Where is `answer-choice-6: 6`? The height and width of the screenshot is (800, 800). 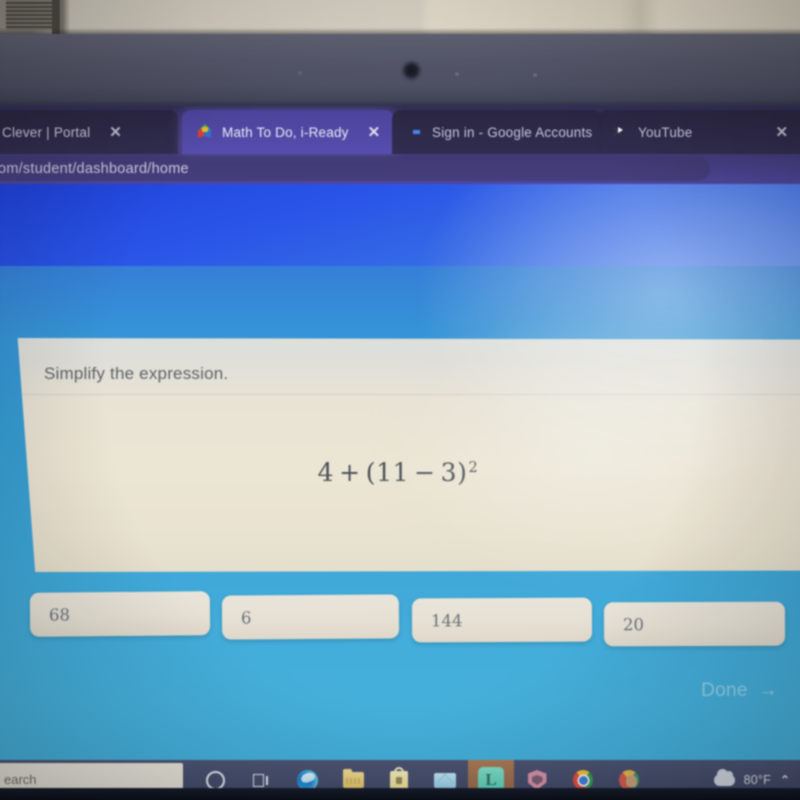 answer-choice-6: 6 is located at coordinates (310, 617).